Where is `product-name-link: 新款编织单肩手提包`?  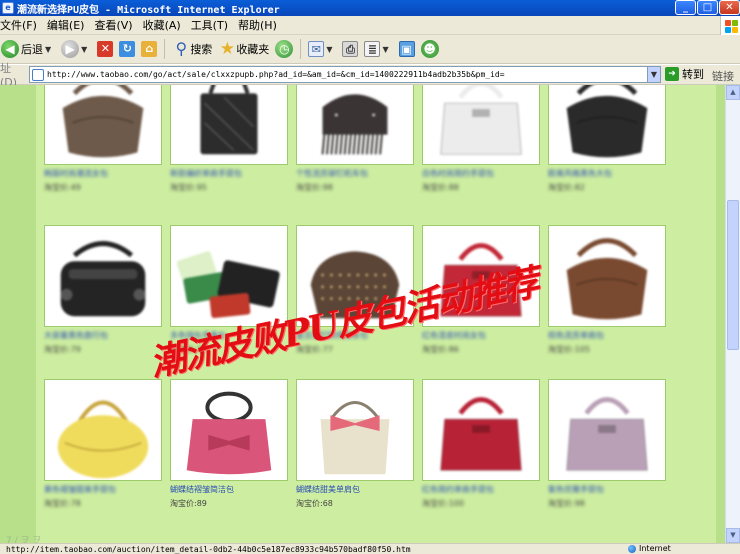
product-name-link: 新款编织单肩手提包 is located at coordinates (229, 173).